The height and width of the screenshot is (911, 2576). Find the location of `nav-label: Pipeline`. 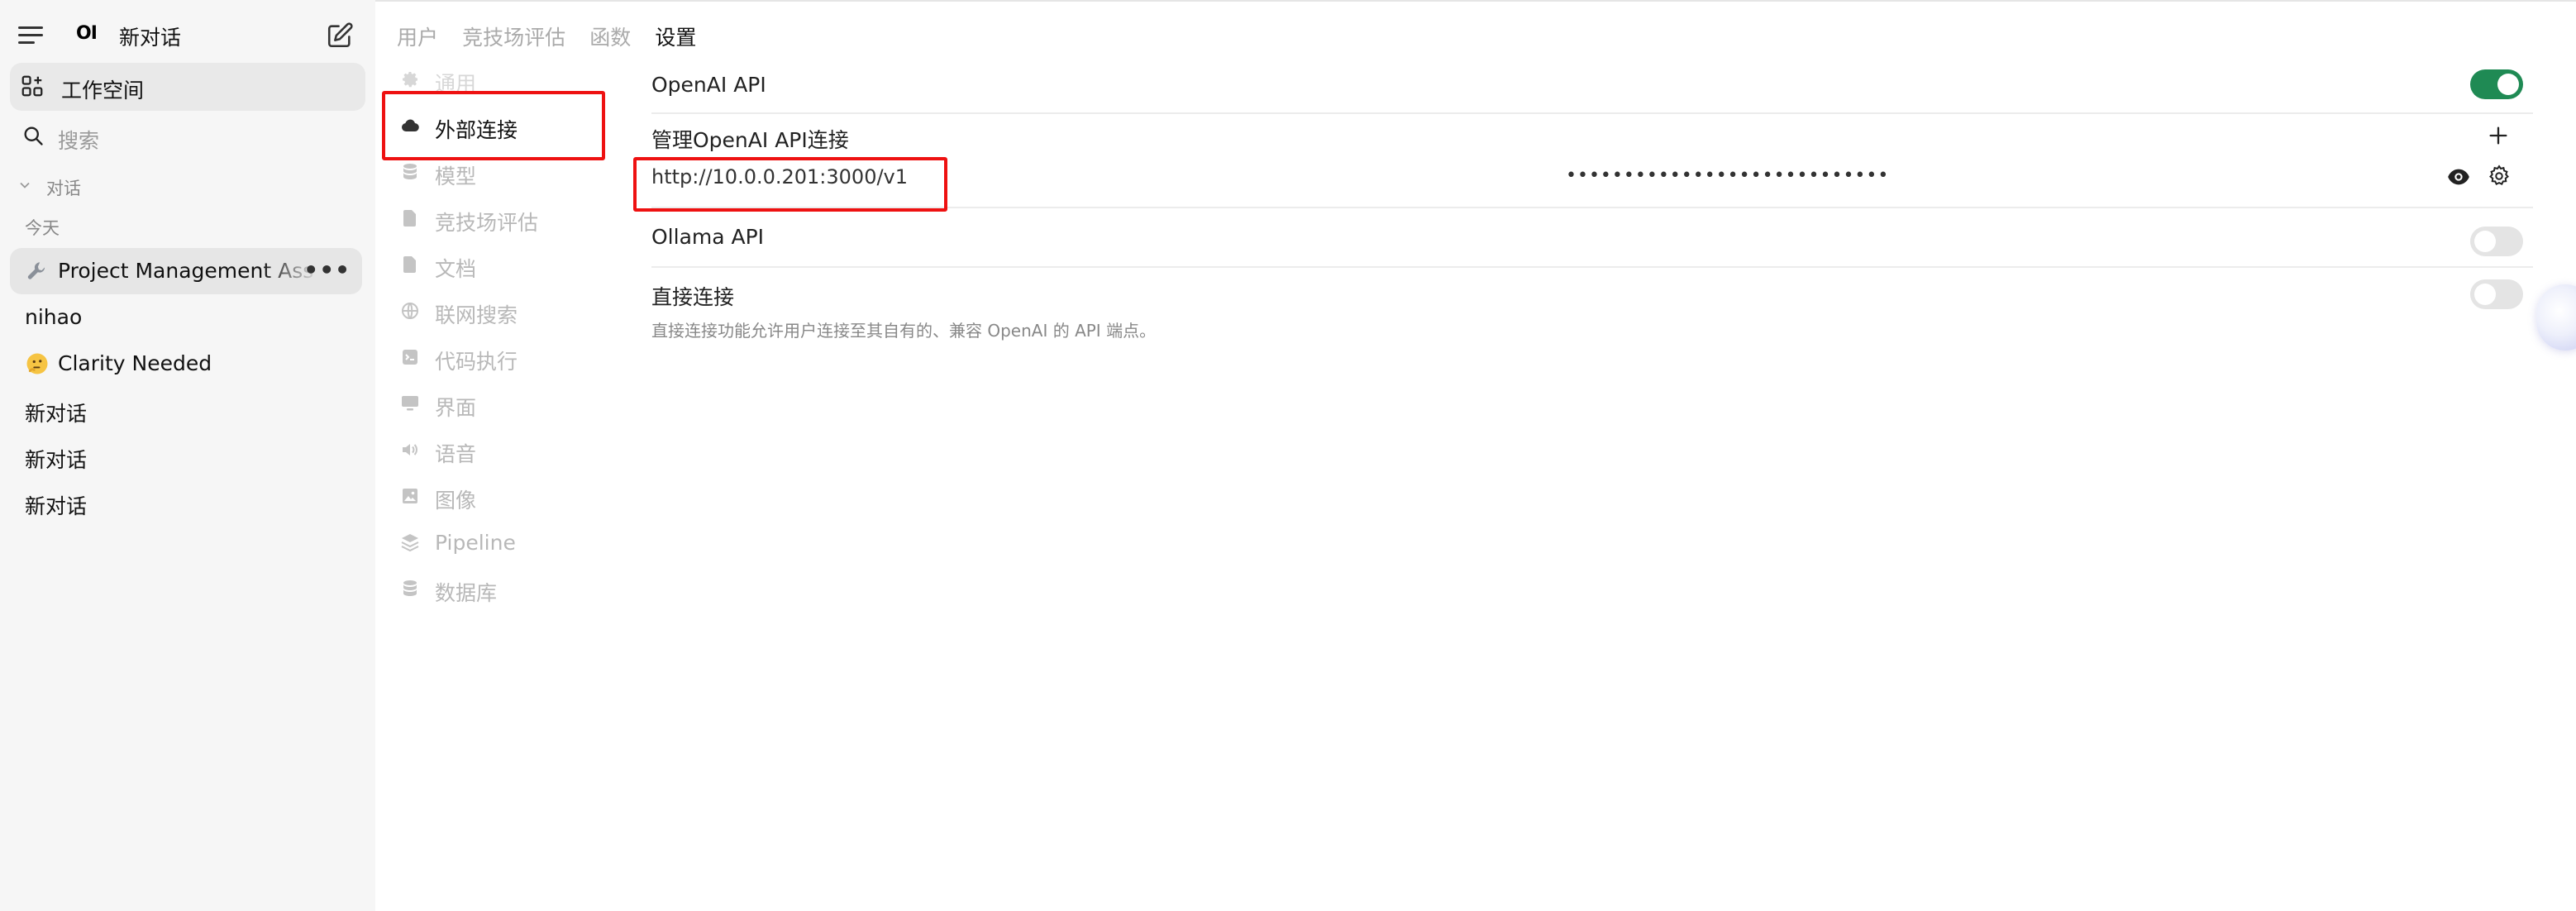

nav-label: Pipeline is located at coordinates (475, 543).